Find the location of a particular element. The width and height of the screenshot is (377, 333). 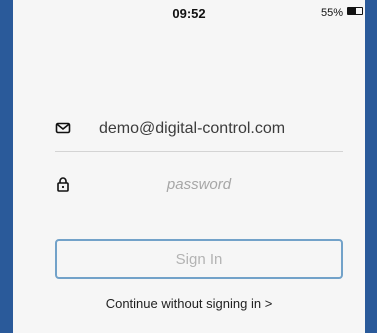

battery-icon is located at coordinates (355, 11).